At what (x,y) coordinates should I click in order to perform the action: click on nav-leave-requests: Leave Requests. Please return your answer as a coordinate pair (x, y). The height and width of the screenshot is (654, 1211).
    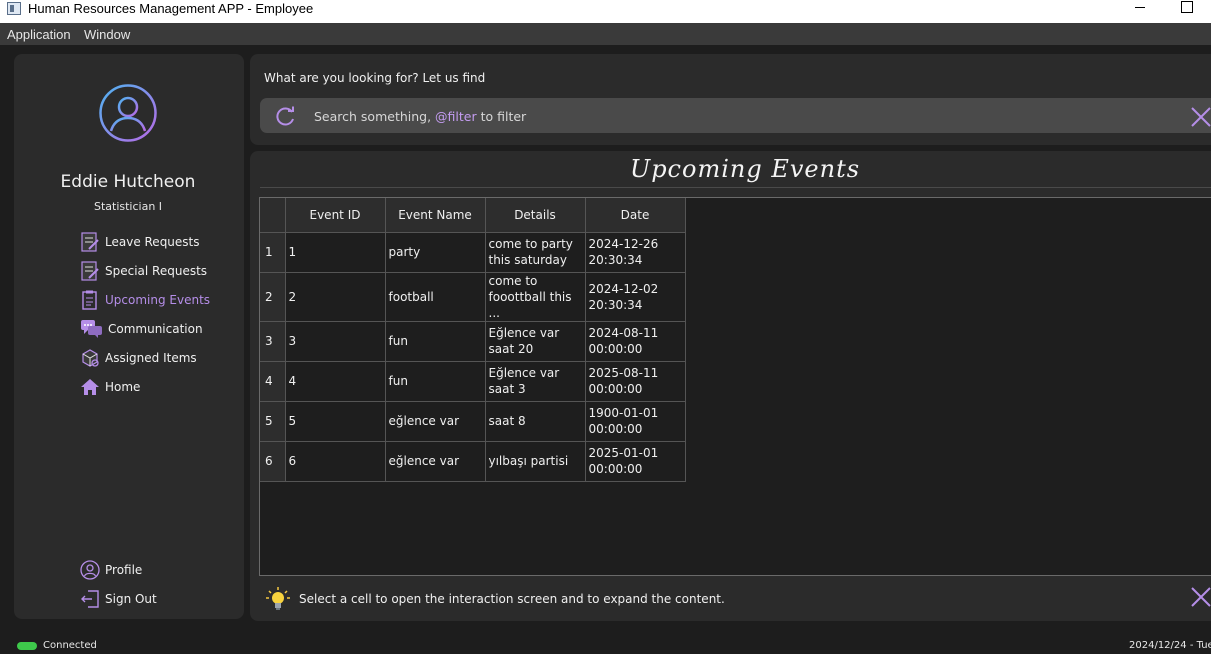
    Looking at the image, I should click on (140, 242).